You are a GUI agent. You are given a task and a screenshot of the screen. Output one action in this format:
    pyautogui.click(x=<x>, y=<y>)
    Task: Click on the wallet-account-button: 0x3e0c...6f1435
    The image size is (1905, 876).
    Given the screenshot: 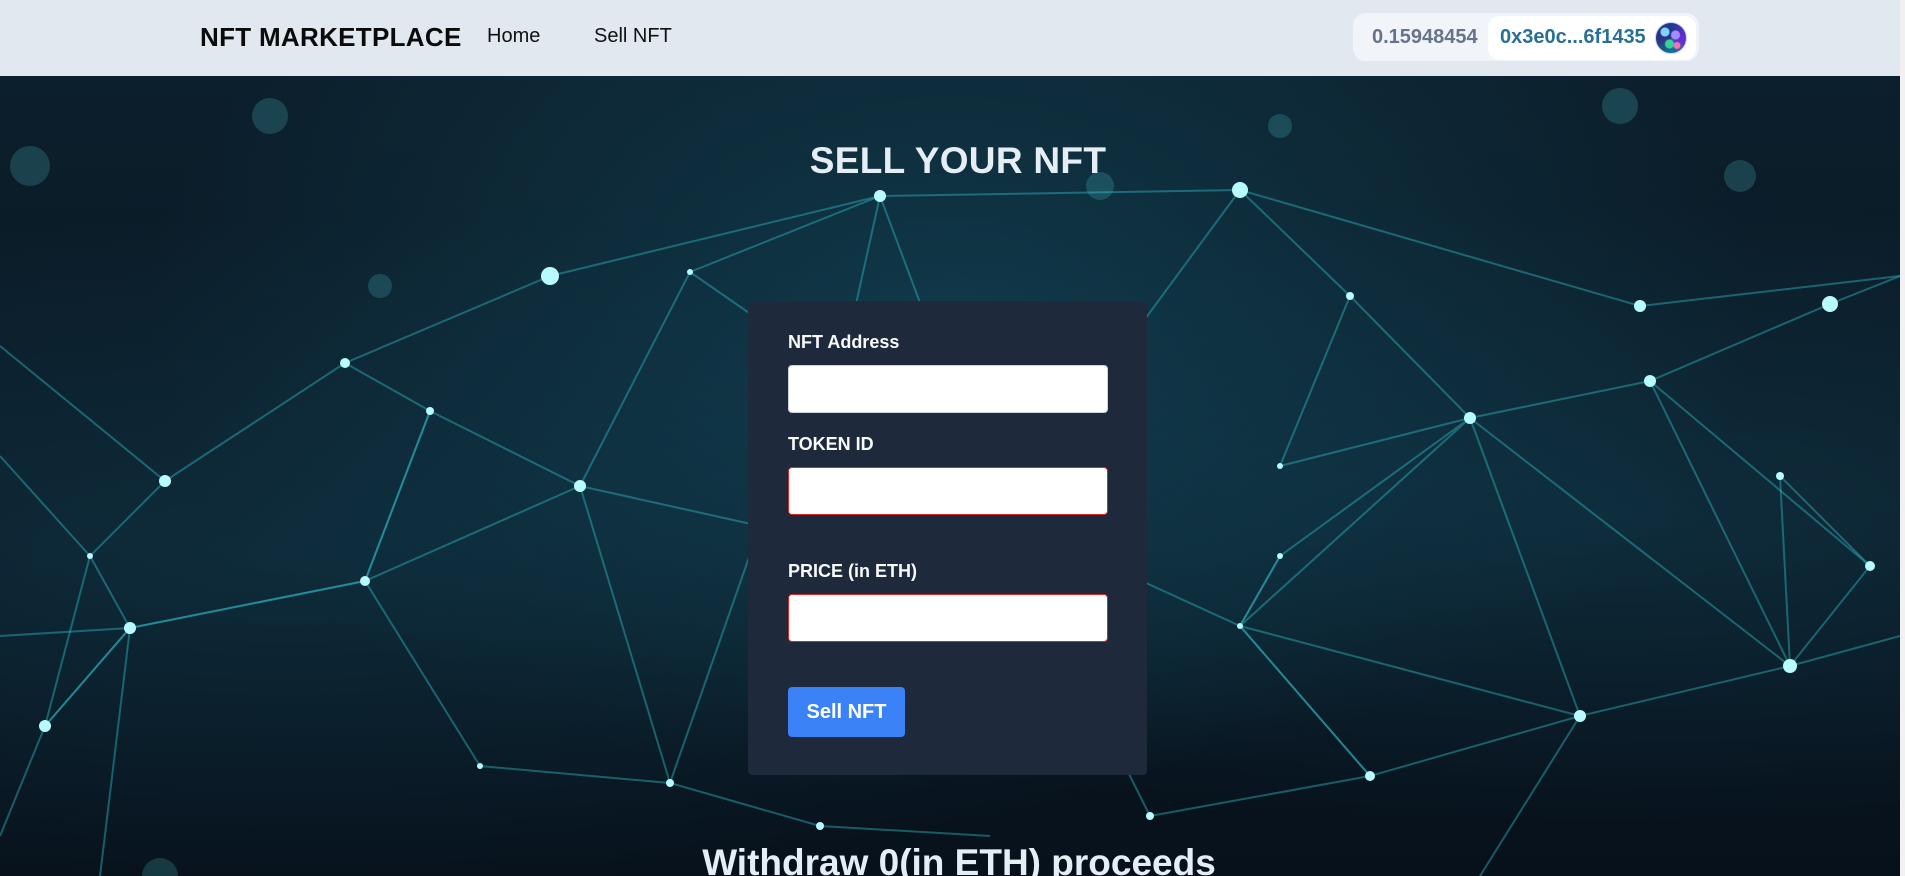 What is the action you would take?
    pyautogui.click(x=1592, y=38)
    